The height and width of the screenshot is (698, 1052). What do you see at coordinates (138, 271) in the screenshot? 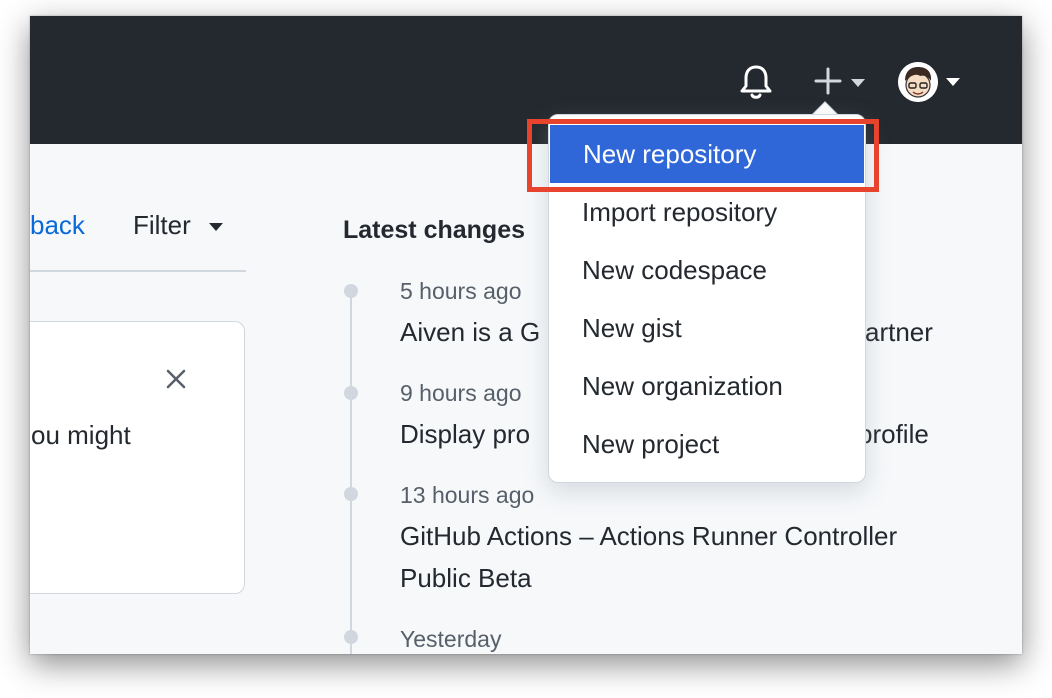
I see `divider` at bounding box center [138, 271].